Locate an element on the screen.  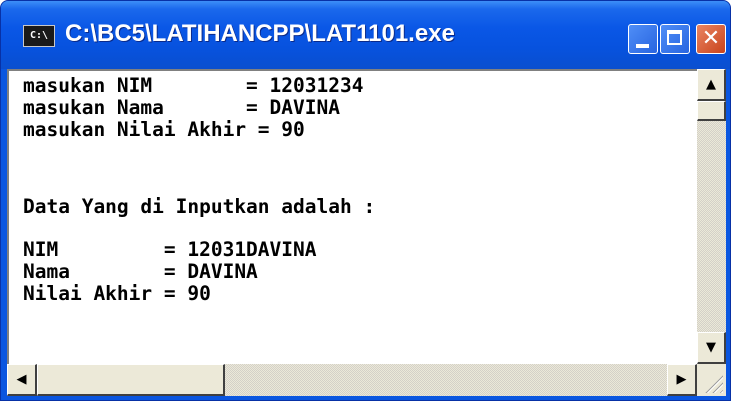
maximize-button is located at coordinates (675, 39).